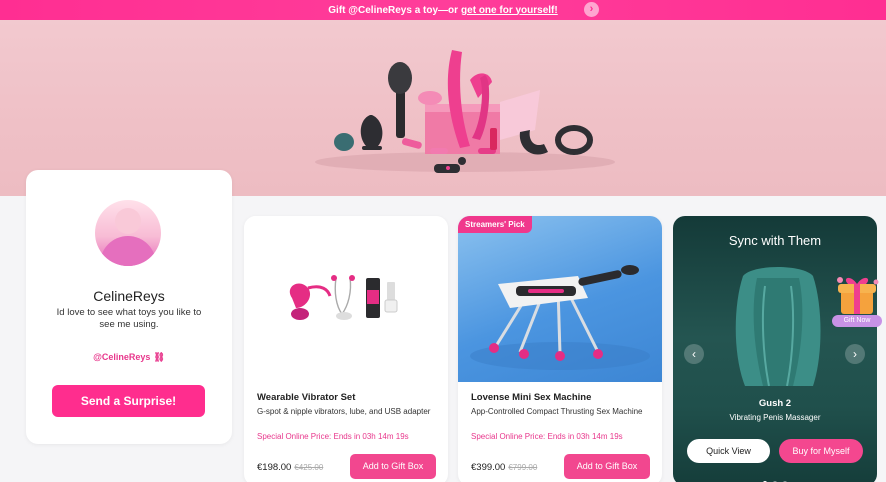  What do you see at coordinates (128, 401) in the screenshot?
I see `send-surprise-button: Send a Surprise!` at bounding box center [128, 401].